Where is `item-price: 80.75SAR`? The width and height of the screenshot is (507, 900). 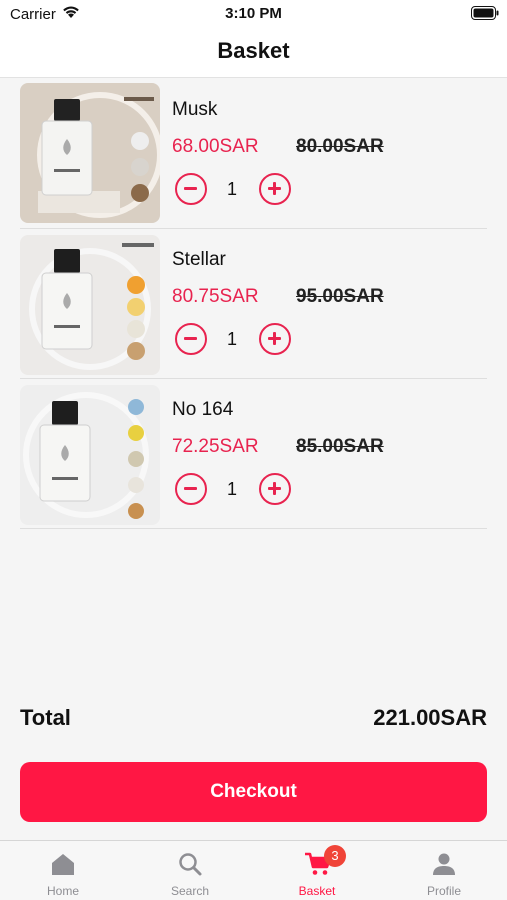
item-price: 80.75SAR is located at coordinates (215, 296).